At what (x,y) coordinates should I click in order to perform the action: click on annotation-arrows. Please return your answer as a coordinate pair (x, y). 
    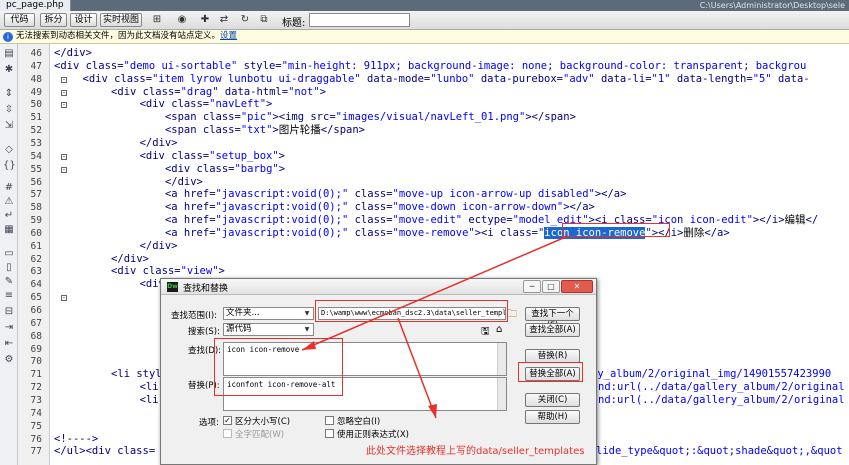
    Looking at the image, I should click on (435, 327).